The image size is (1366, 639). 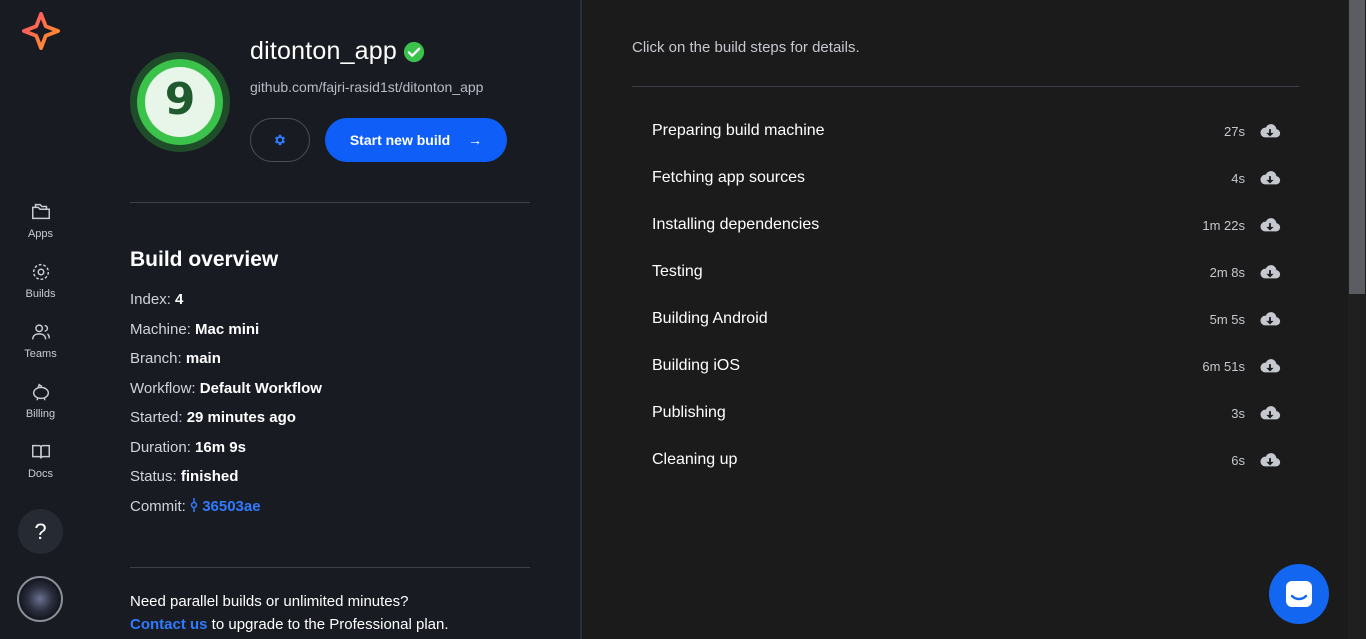 I want to click on sidebar-item-label: Teams, so click(x=40, y=354).